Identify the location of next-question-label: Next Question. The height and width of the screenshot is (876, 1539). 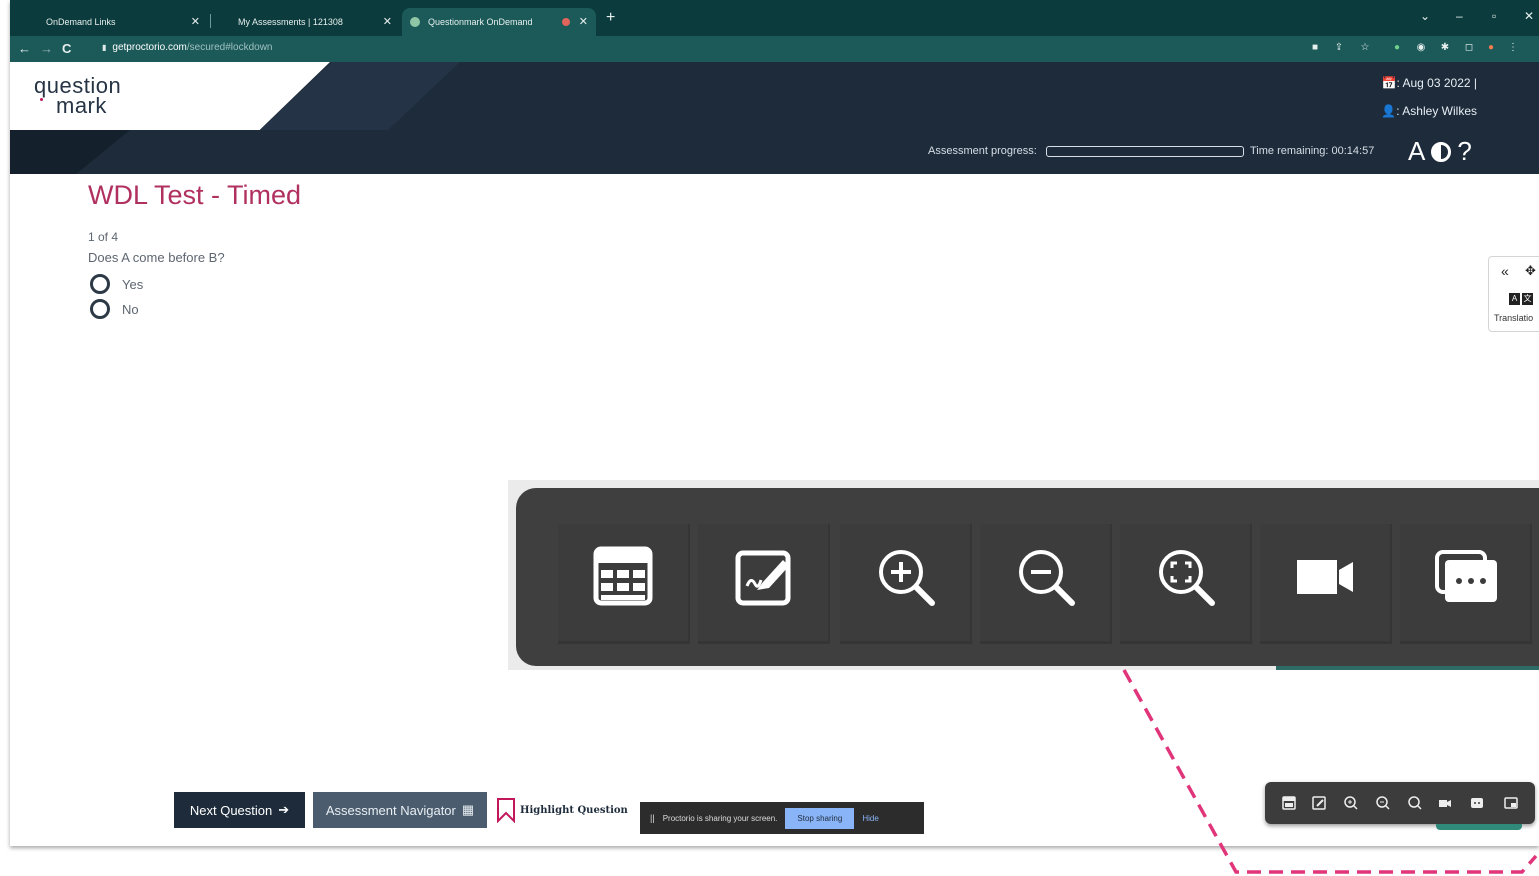
(231, 810).